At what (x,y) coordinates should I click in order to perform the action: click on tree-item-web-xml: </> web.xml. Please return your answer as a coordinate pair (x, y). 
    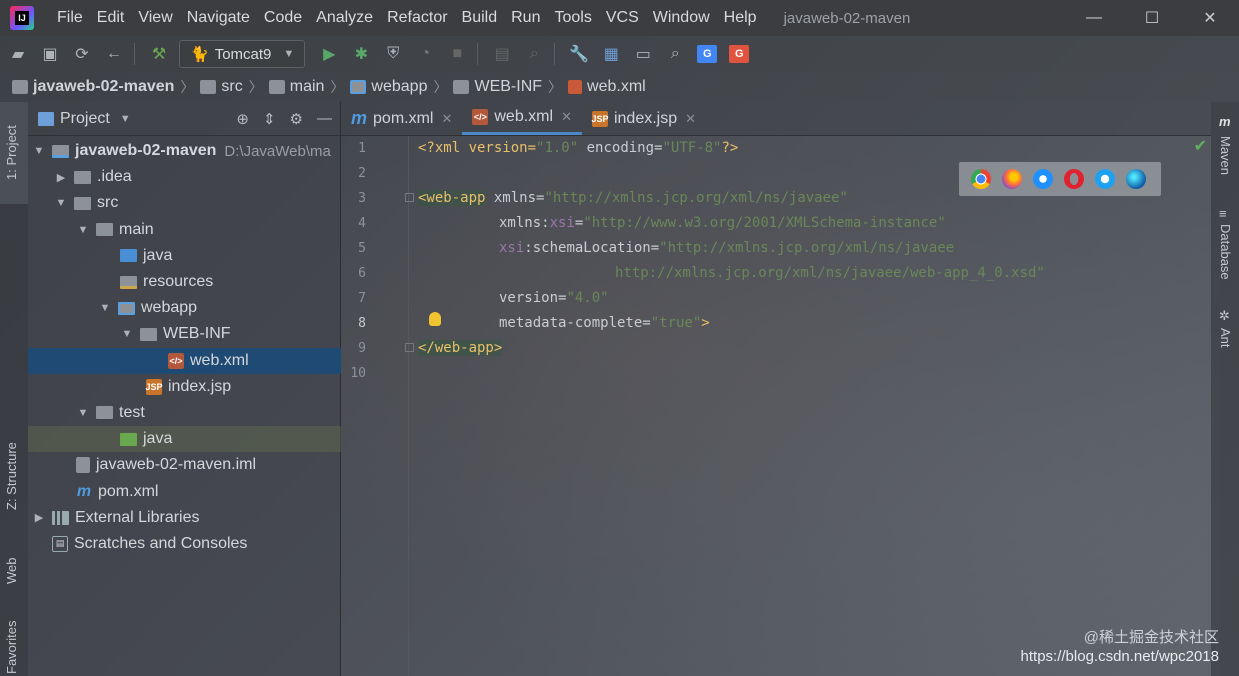
    Looking at the image, I should click on (184, 360).